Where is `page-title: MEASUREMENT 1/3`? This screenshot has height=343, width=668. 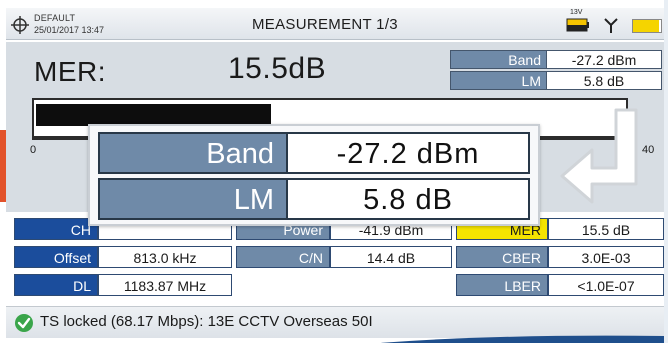 page-title: MEASUREMENT 1/3 is located at coordinates (325, 24).